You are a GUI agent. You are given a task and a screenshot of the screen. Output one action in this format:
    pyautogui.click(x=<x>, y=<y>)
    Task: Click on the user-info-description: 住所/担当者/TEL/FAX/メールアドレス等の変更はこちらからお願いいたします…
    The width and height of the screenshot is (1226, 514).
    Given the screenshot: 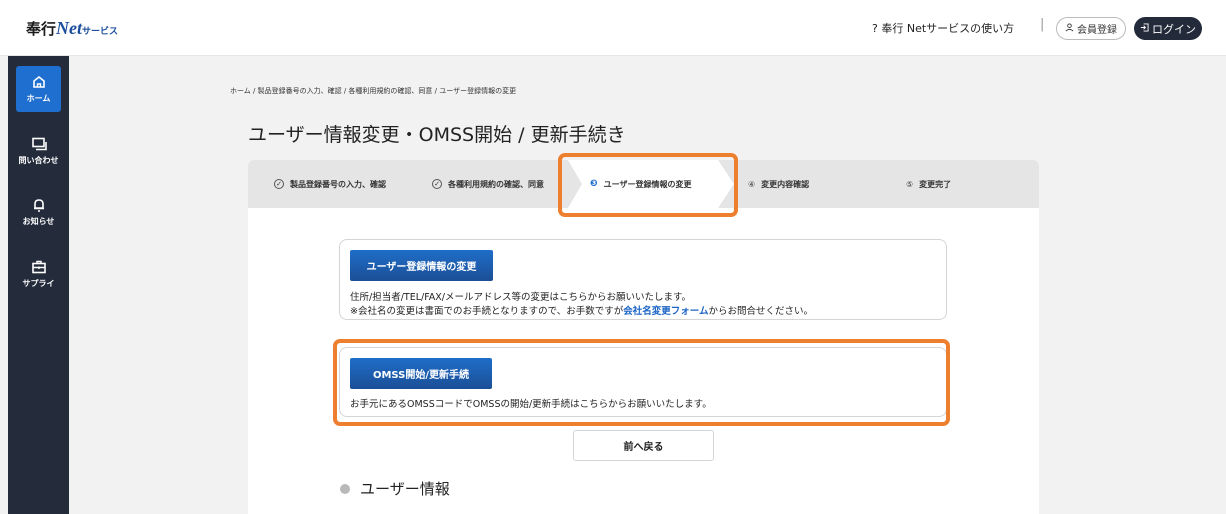 What is the action you would take?
    pyautogui.click(x=521, y=297)
    